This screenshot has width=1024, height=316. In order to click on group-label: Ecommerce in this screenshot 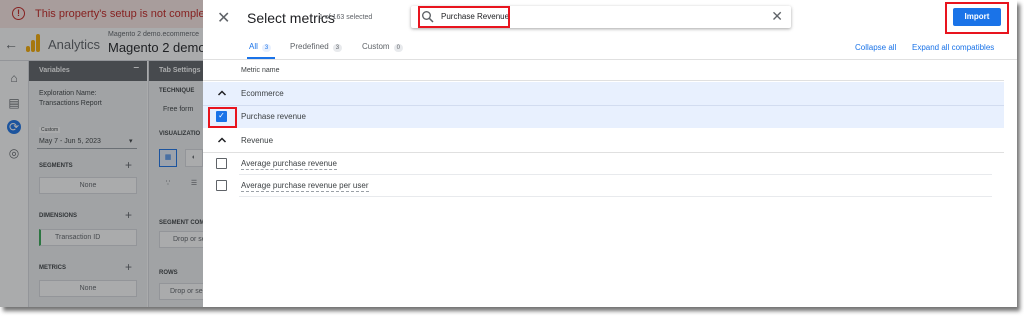, I will do `click(262, 93)`.